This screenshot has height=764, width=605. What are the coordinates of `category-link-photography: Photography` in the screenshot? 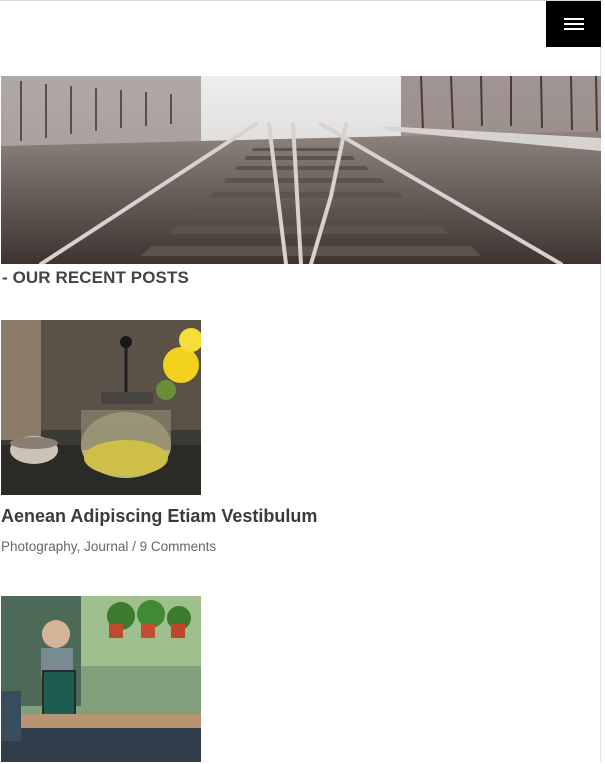 It's located at (39, 546).